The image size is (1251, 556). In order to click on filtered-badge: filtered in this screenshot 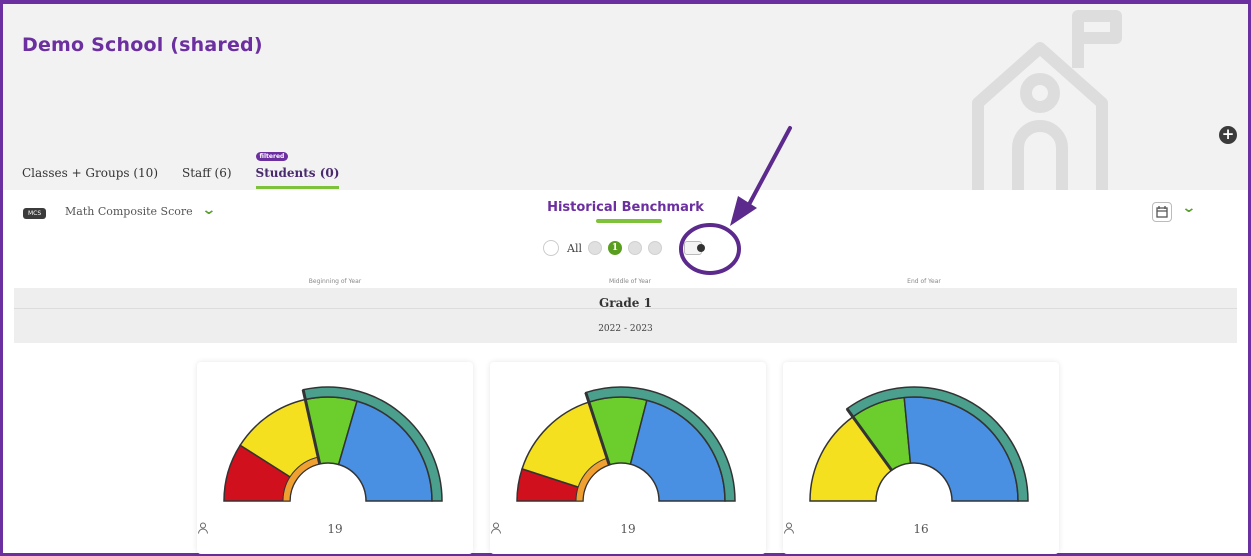, I will do `click(272, 156)`.